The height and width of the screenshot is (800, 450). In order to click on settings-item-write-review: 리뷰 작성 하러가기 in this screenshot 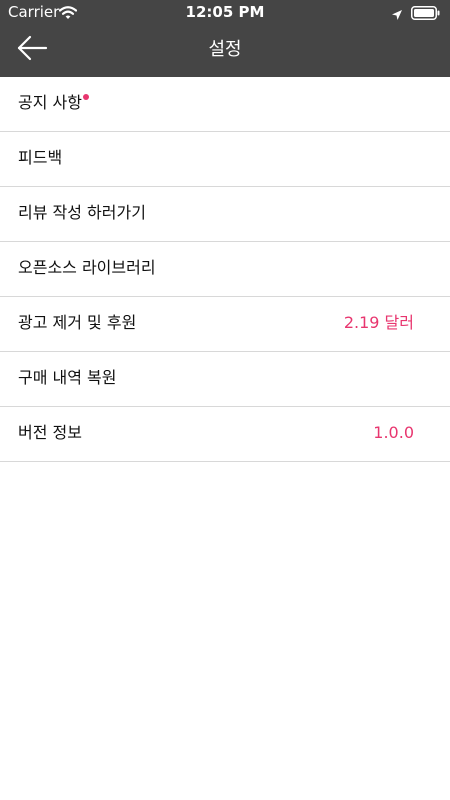, I will do `click(225, 214)`.